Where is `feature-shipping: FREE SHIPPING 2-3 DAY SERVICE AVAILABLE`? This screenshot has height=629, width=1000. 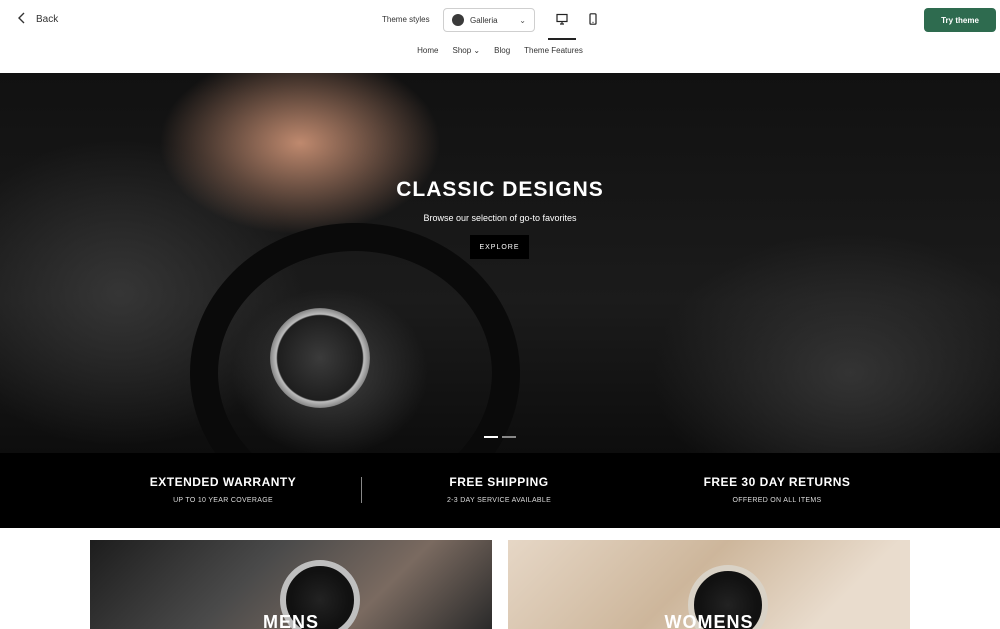 feature-shipping: FREE SHIPPING 2-3 DAY SERVICE AVAILABLE is located at coordinates (499, 489).